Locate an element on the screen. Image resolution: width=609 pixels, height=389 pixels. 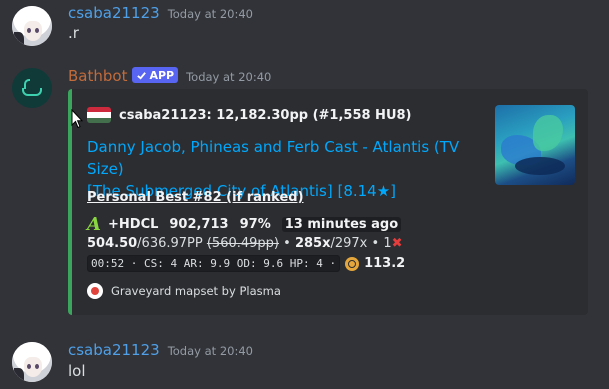
od: OD: 9.6 is located at coordinates (260, 263).